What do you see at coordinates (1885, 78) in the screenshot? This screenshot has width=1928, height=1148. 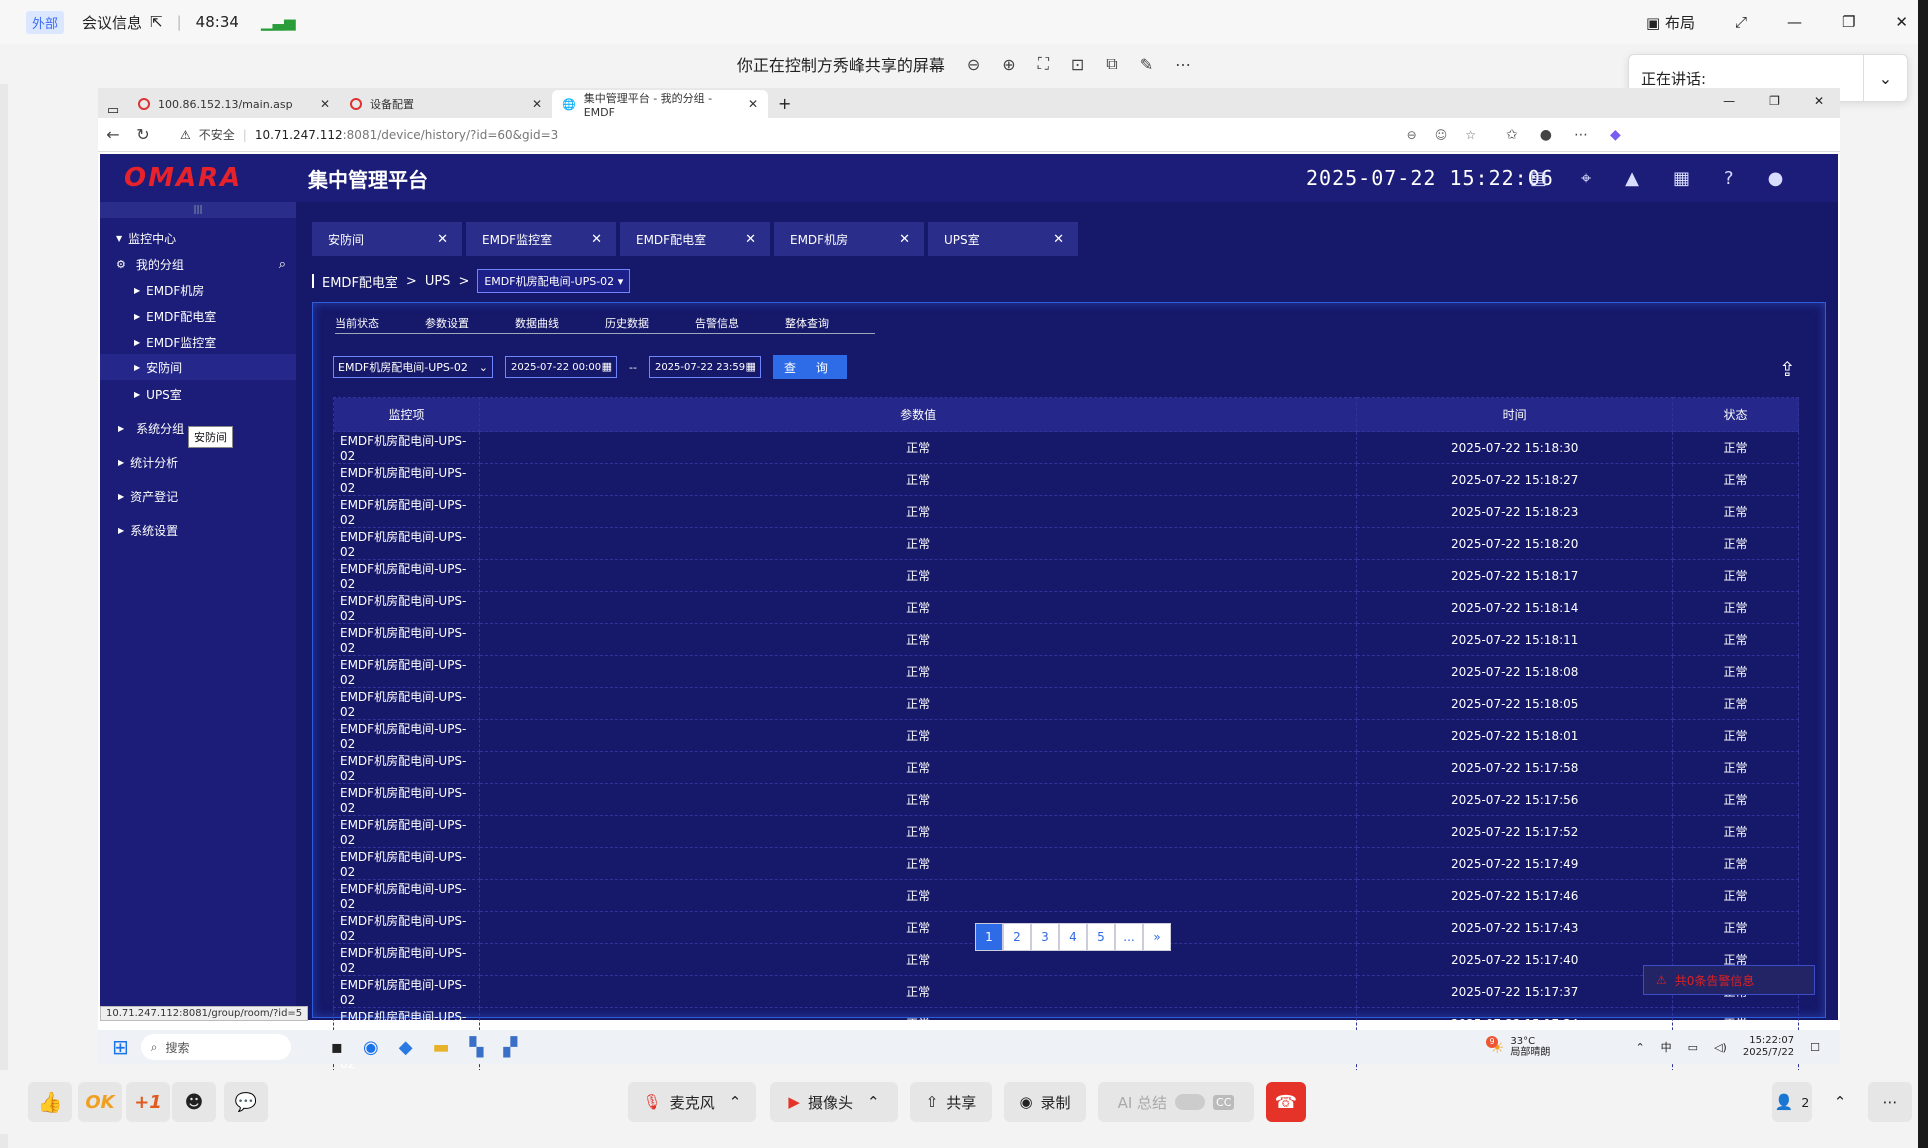 I see `chevron-down-icon: ⌄` at bounding box center [1885, 78].